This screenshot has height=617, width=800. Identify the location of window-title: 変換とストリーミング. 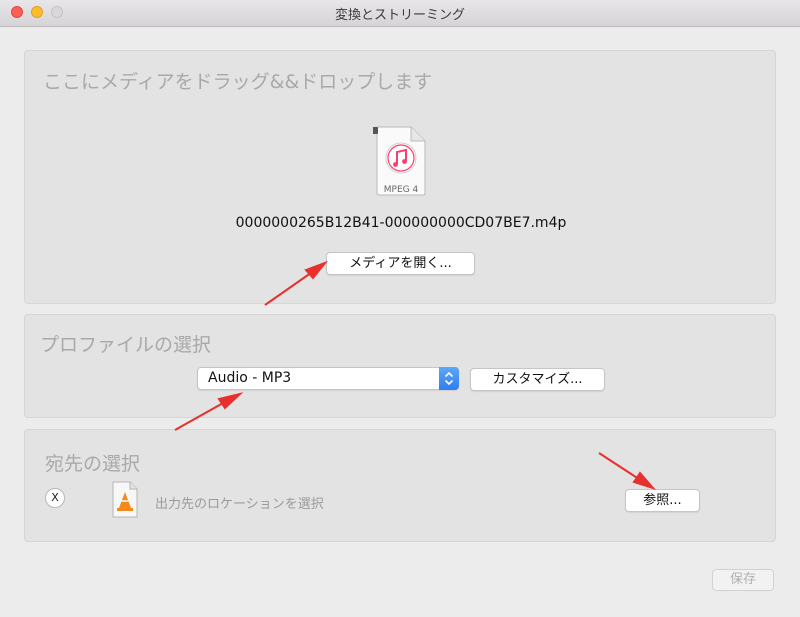
(399, 15).